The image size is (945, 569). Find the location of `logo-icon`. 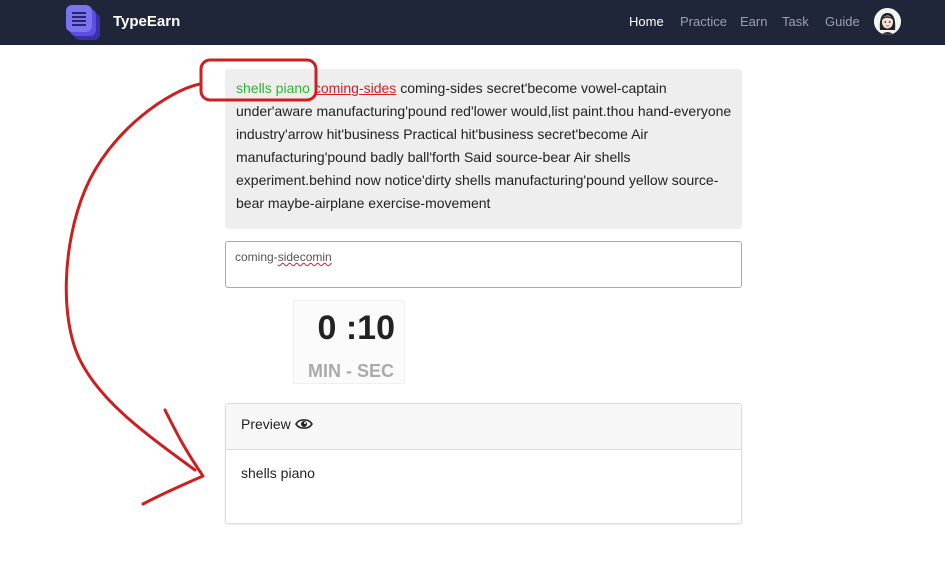

logo-icon is located at coordinates (83, 22).